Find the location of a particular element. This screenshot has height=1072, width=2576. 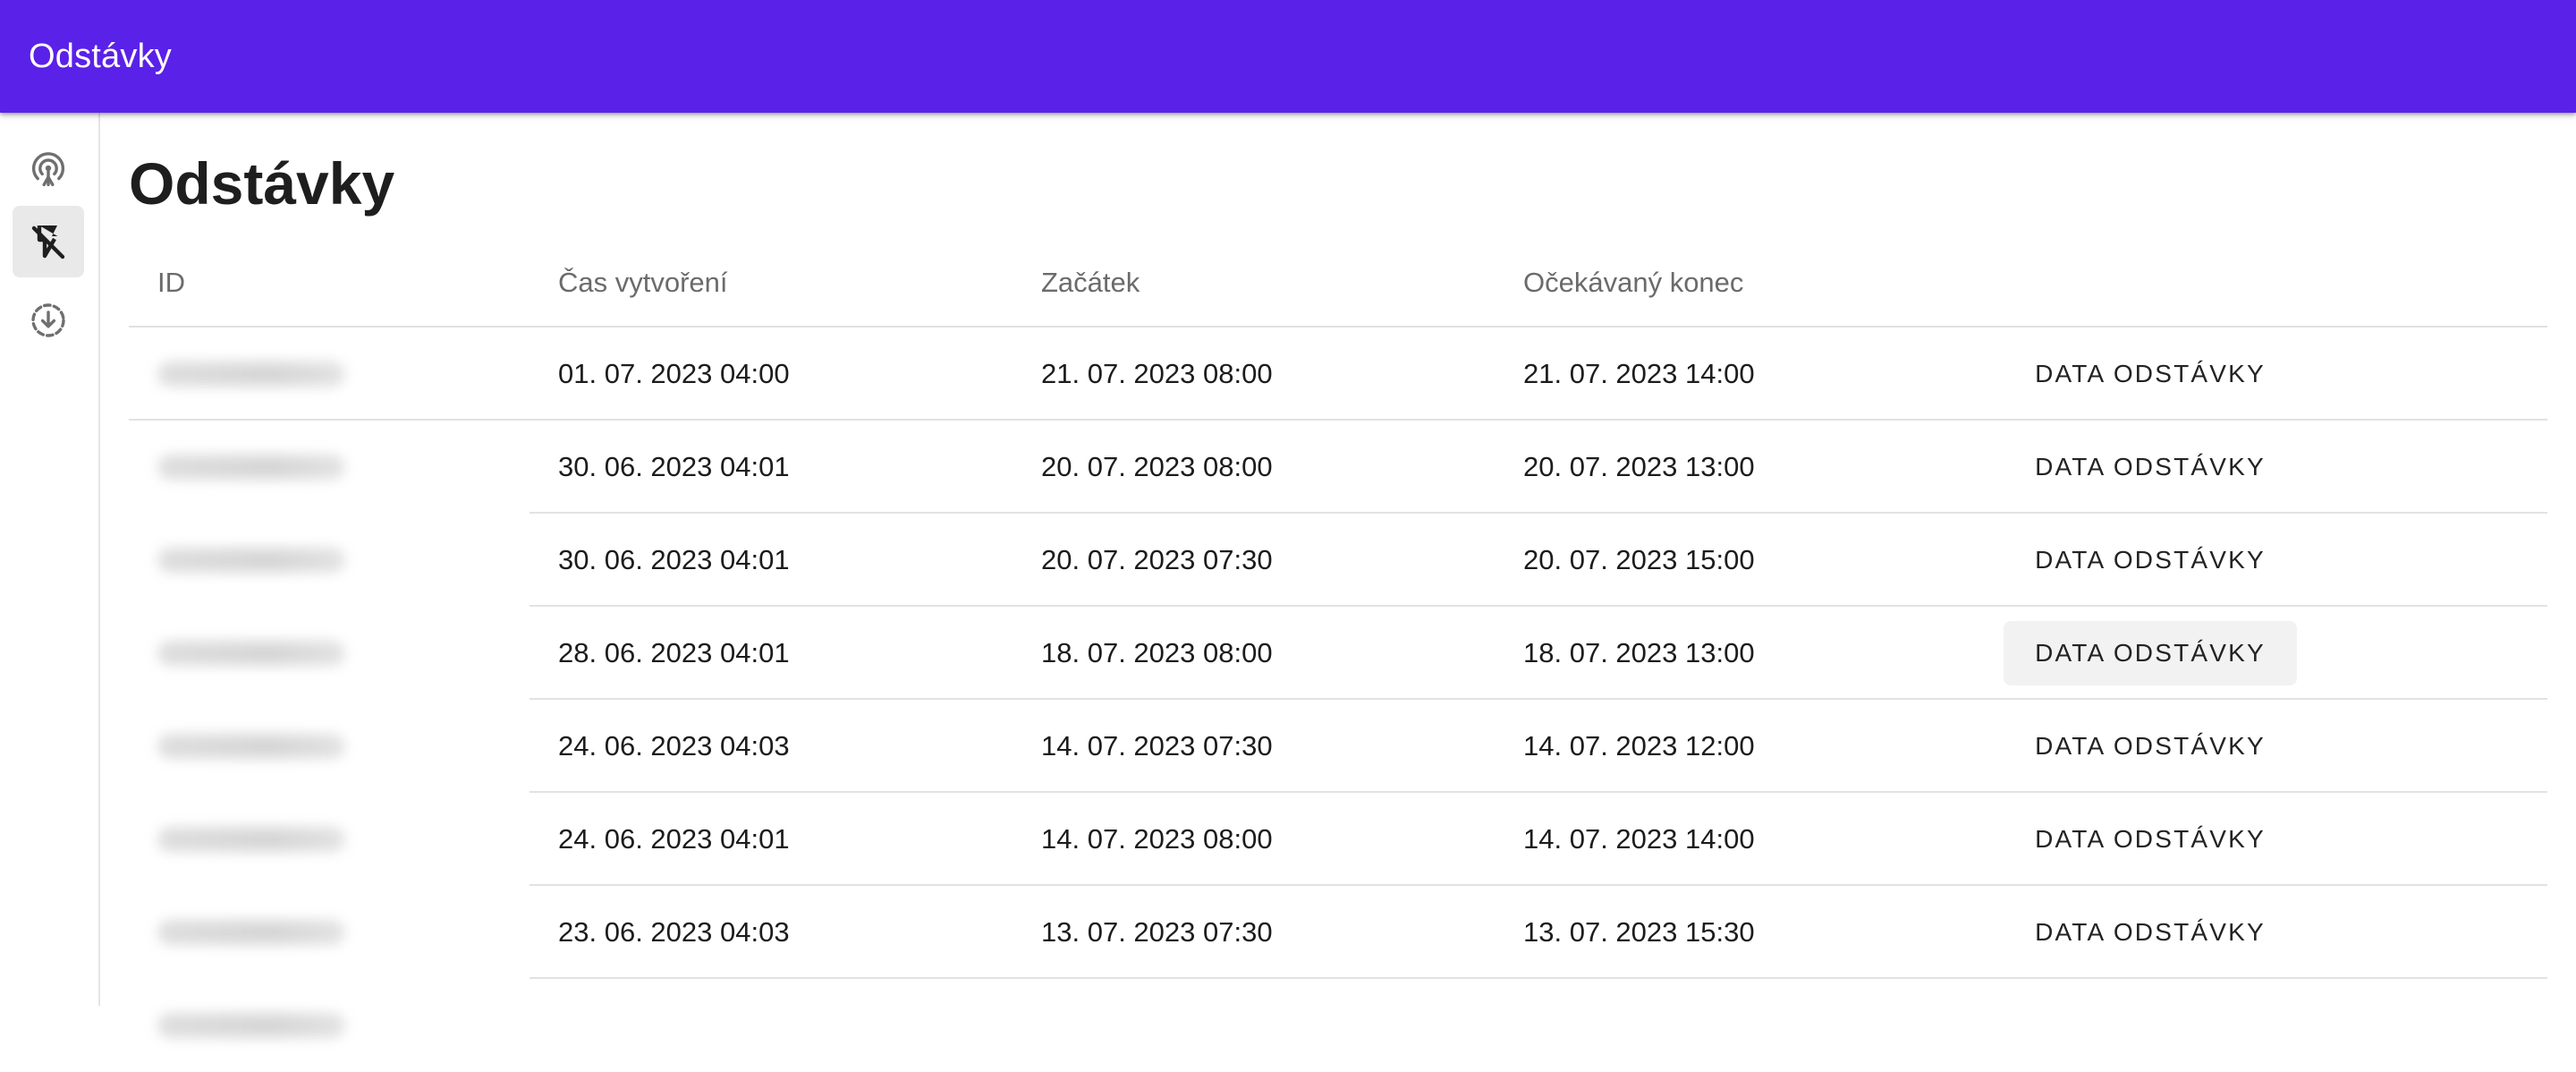

start-cell: 20. 07. 2023 07:30 is located at coordinates (1157, 559).